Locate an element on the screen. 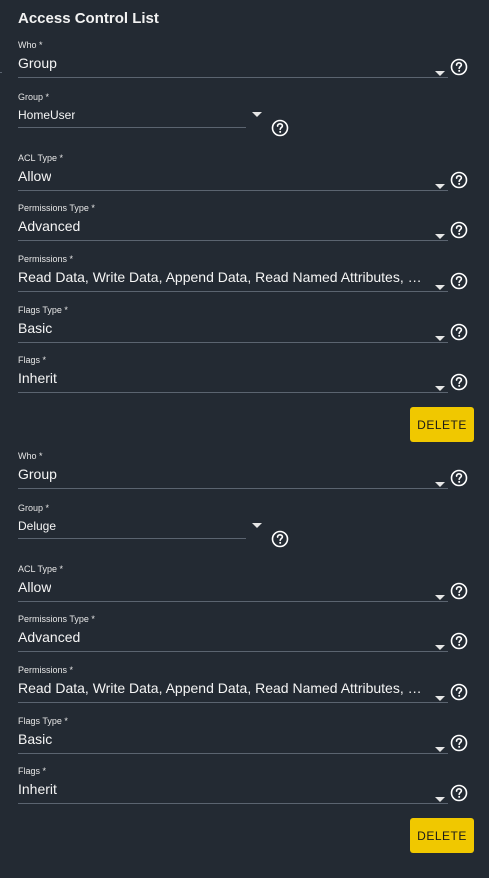 The image size is (489, 878). page-title: Access Control List is located at coordinates (88, 18).